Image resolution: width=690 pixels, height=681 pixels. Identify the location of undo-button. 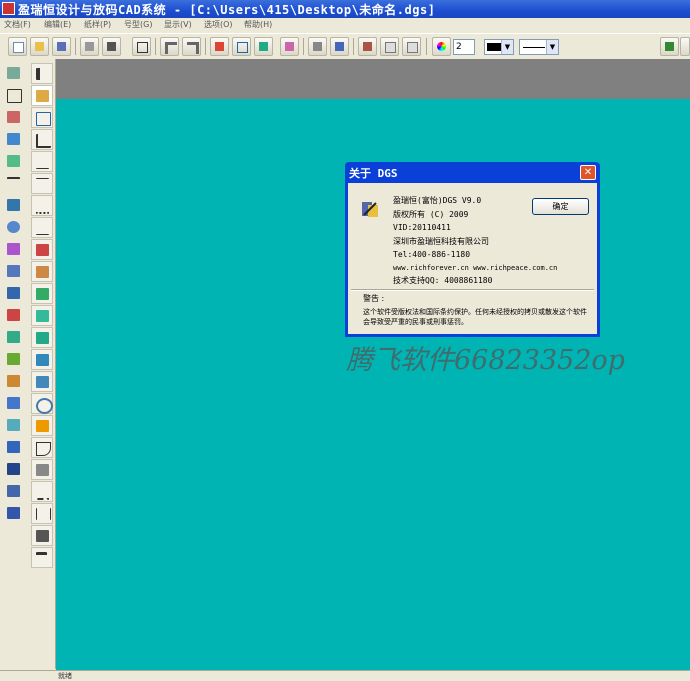
(169, 46).